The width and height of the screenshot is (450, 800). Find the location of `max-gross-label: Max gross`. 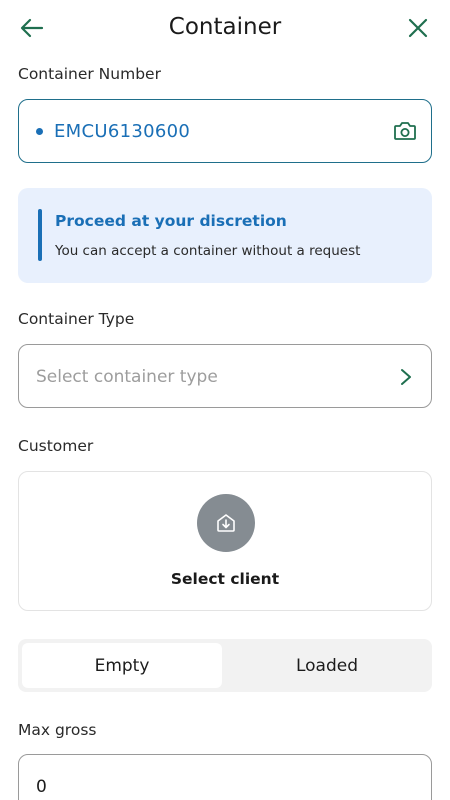

max-gross-label: Max gross is located at coordinates (57, 730).